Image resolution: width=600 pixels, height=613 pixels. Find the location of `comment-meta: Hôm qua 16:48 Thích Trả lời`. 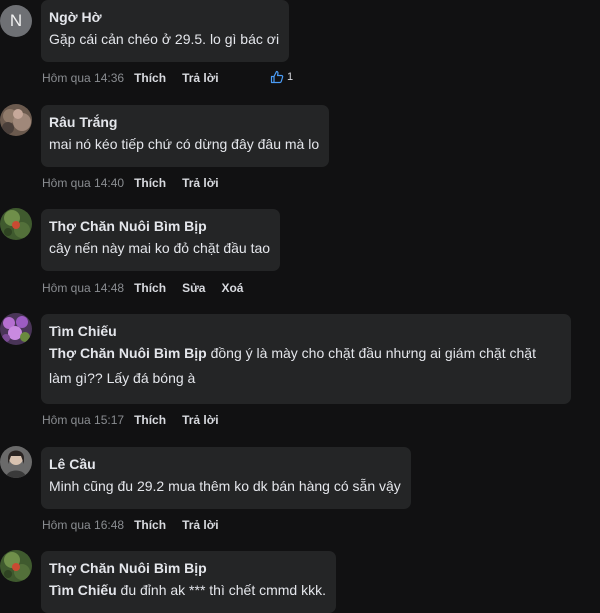

comment-meta: Hôm qua 16:48 Thích Trả lời is located at coordinates (138, 525).